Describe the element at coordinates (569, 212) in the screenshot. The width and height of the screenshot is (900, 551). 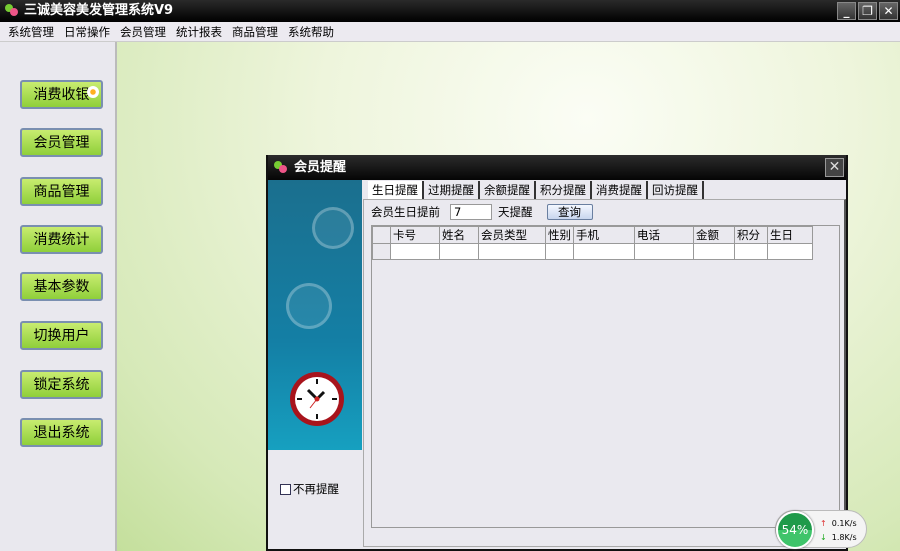
I see `query-button: 查询` at that location.